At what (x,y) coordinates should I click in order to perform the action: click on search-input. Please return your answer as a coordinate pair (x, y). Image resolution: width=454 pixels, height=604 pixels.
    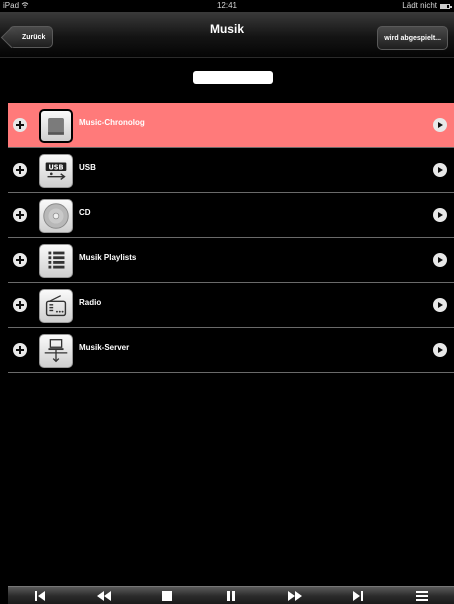
    Looking at the image, I should click on (233, 77).